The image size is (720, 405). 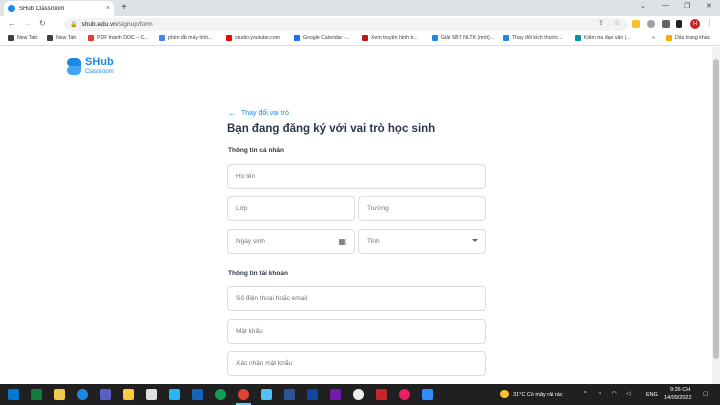 I want to click on confirm-password-input: Xác nhận mật khẩu, so click(x=356, y=363).